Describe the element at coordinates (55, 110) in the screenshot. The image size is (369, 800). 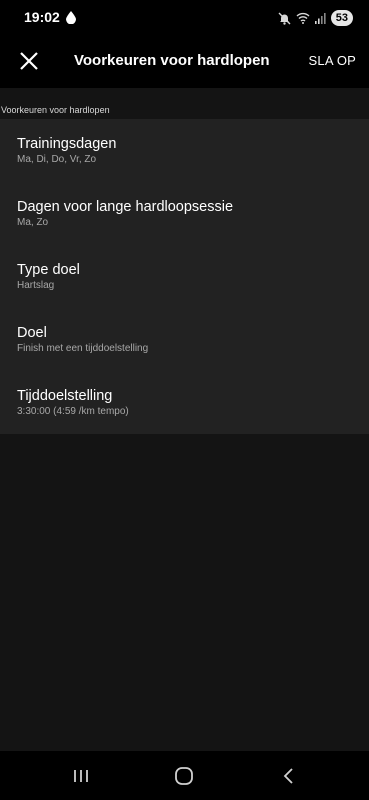
I see `section-header: Voorkeuren voor hardlopen` at that location.